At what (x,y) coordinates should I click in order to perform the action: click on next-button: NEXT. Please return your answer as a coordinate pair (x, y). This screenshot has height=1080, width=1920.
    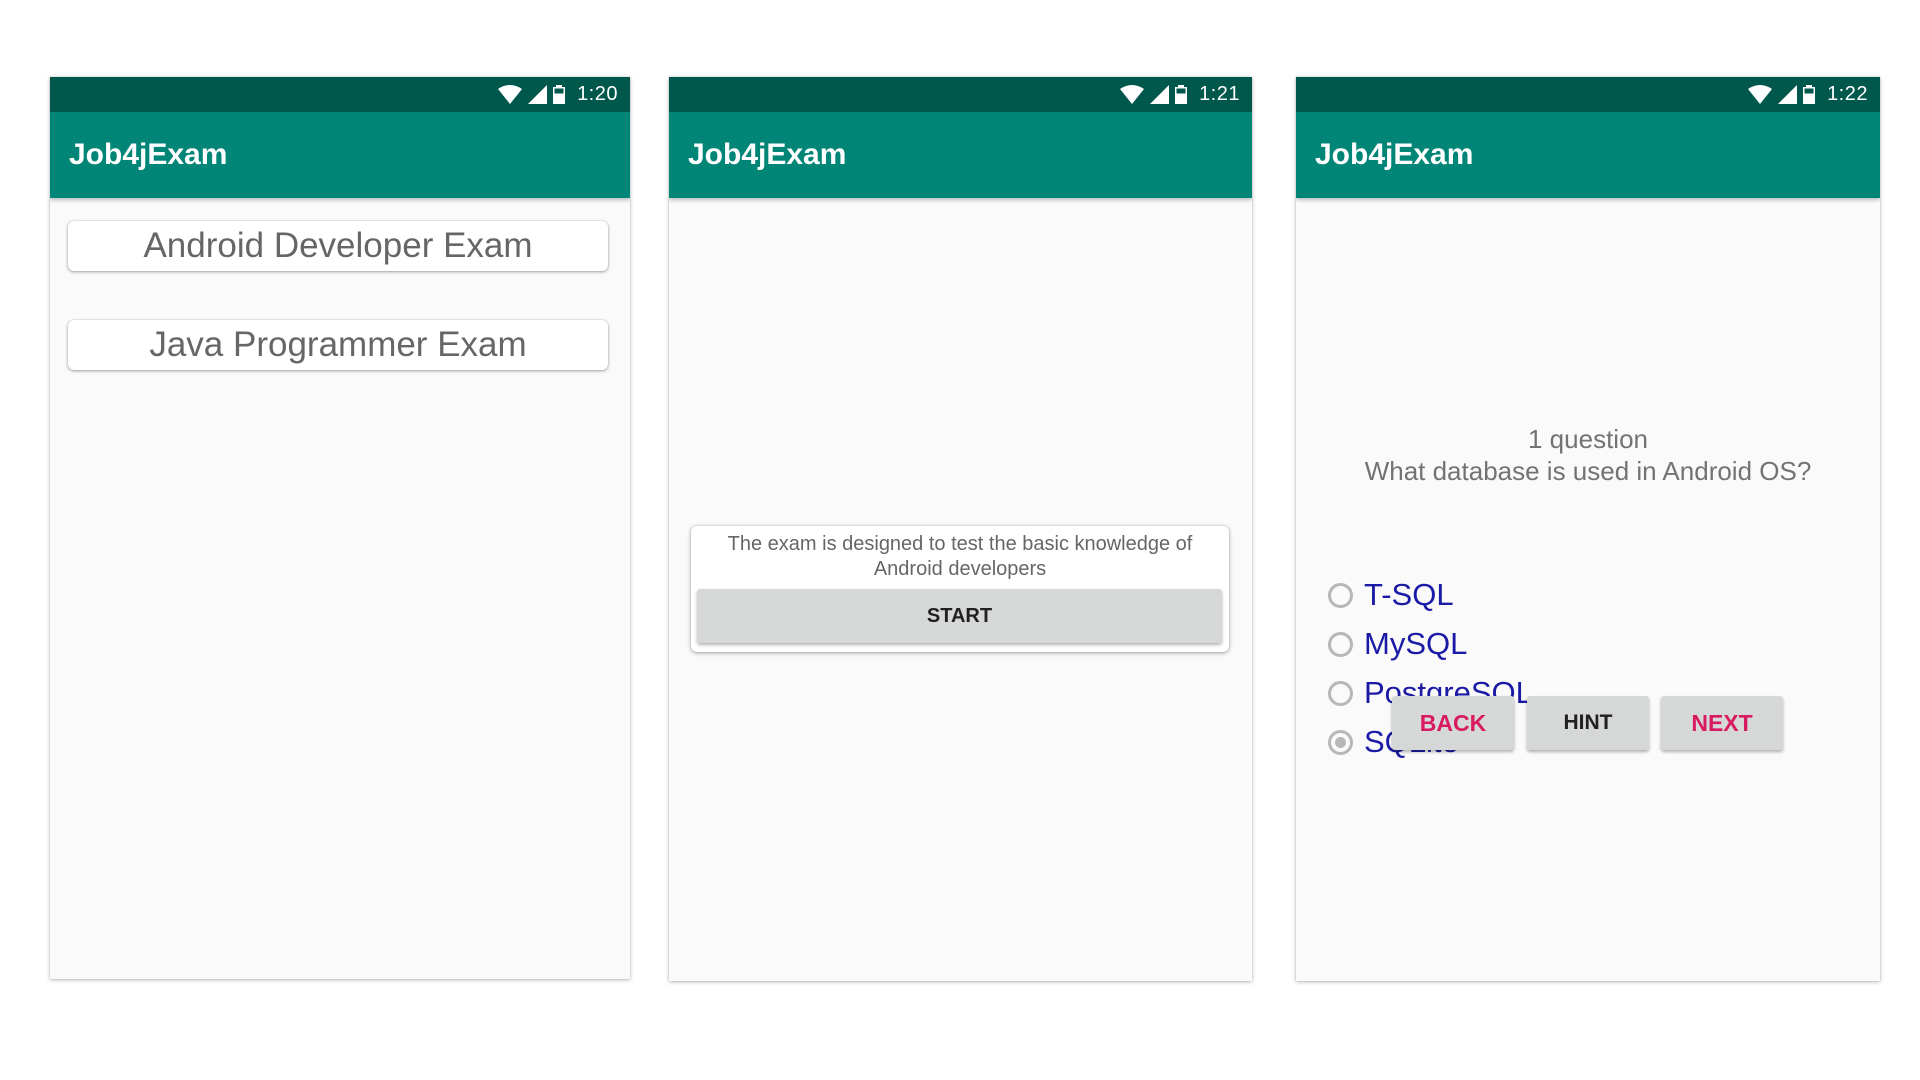
    Looking at the image, I should click on (1722, 723).